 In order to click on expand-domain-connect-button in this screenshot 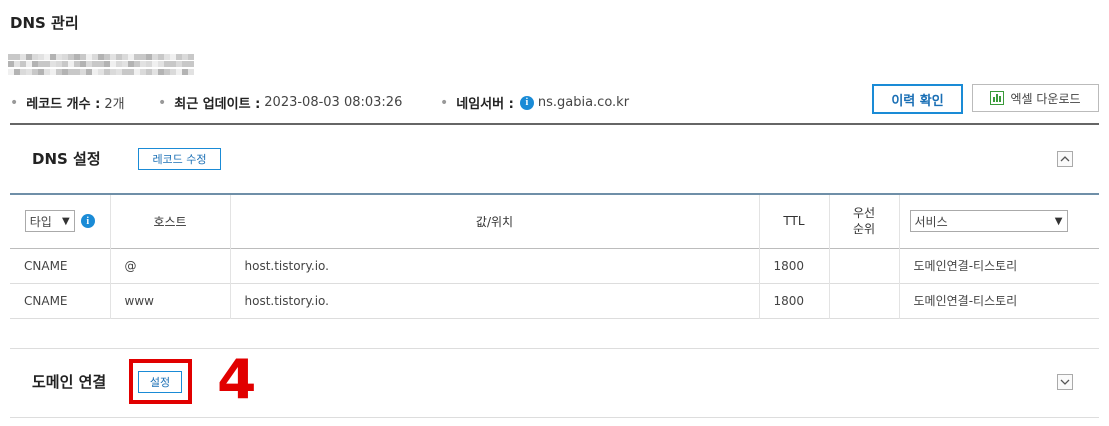, I will do `click(1065, 382)`.